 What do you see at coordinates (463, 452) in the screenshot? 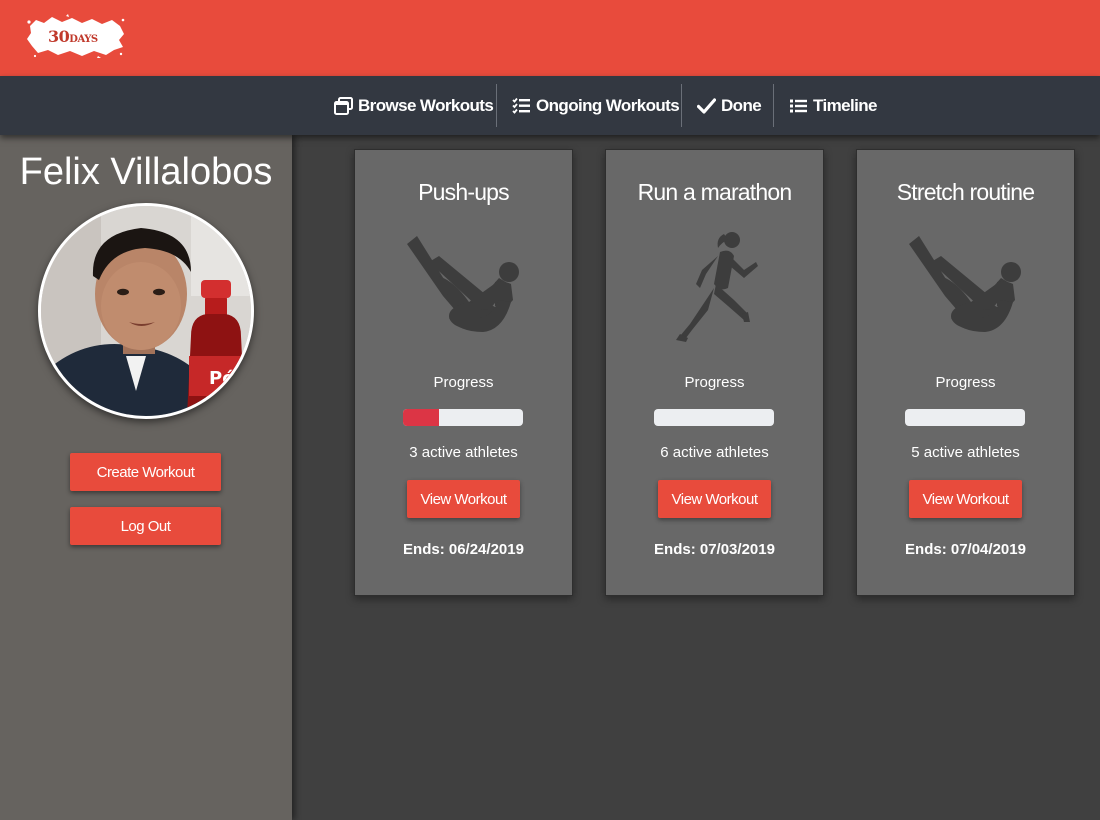
I see `active-athletes: 3 active athletes` at bounding box center [463, 452].